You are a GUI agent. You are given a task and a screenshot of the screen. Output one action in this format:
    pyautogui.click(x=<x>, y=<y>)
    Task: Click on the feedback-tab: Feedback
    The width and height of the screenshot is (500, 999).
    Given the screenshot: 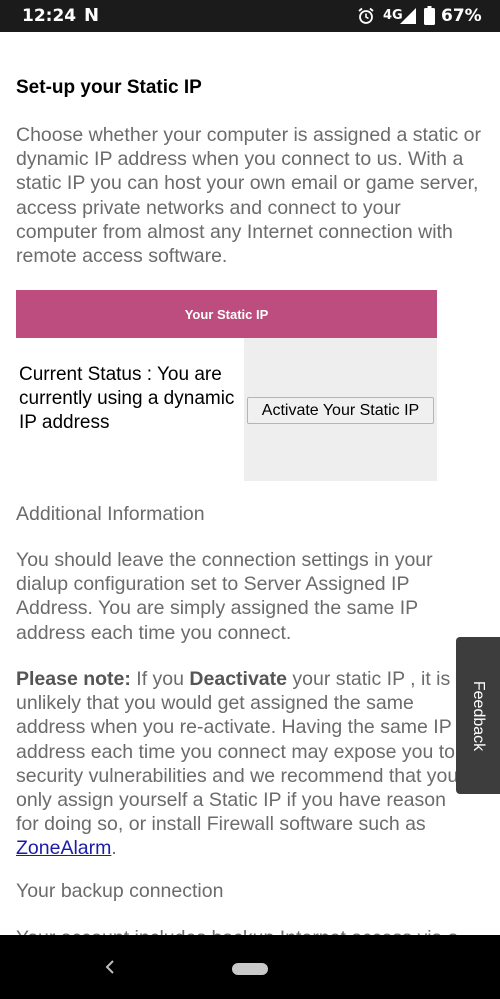 What is the action you would take?
    pyautogui.click(x=478, y=715)
    